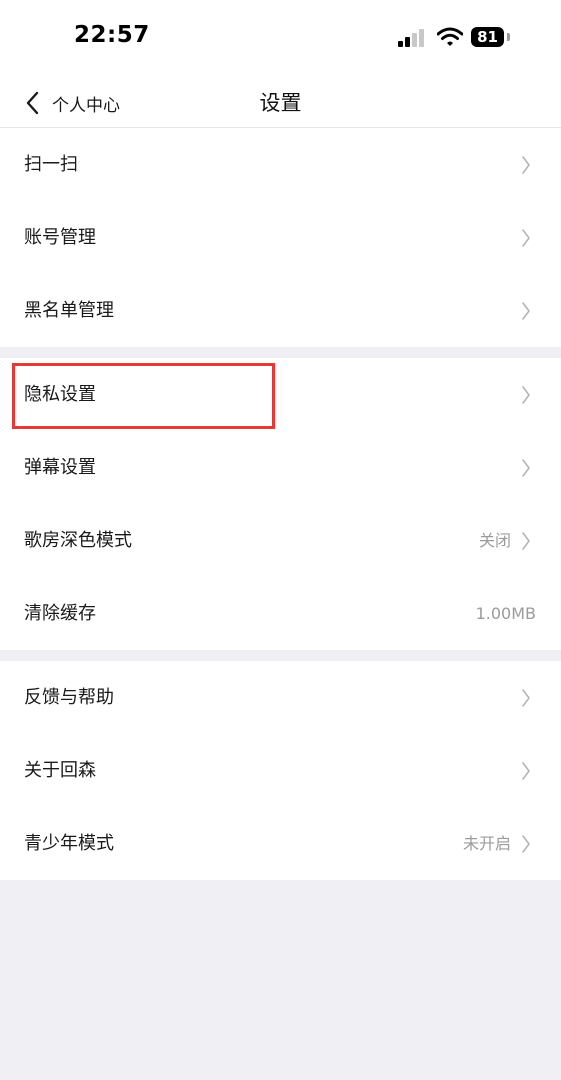 The height and width of the screenshot is (1080, 561). I want to click on back-label: 个人中心, so click(86, 105).